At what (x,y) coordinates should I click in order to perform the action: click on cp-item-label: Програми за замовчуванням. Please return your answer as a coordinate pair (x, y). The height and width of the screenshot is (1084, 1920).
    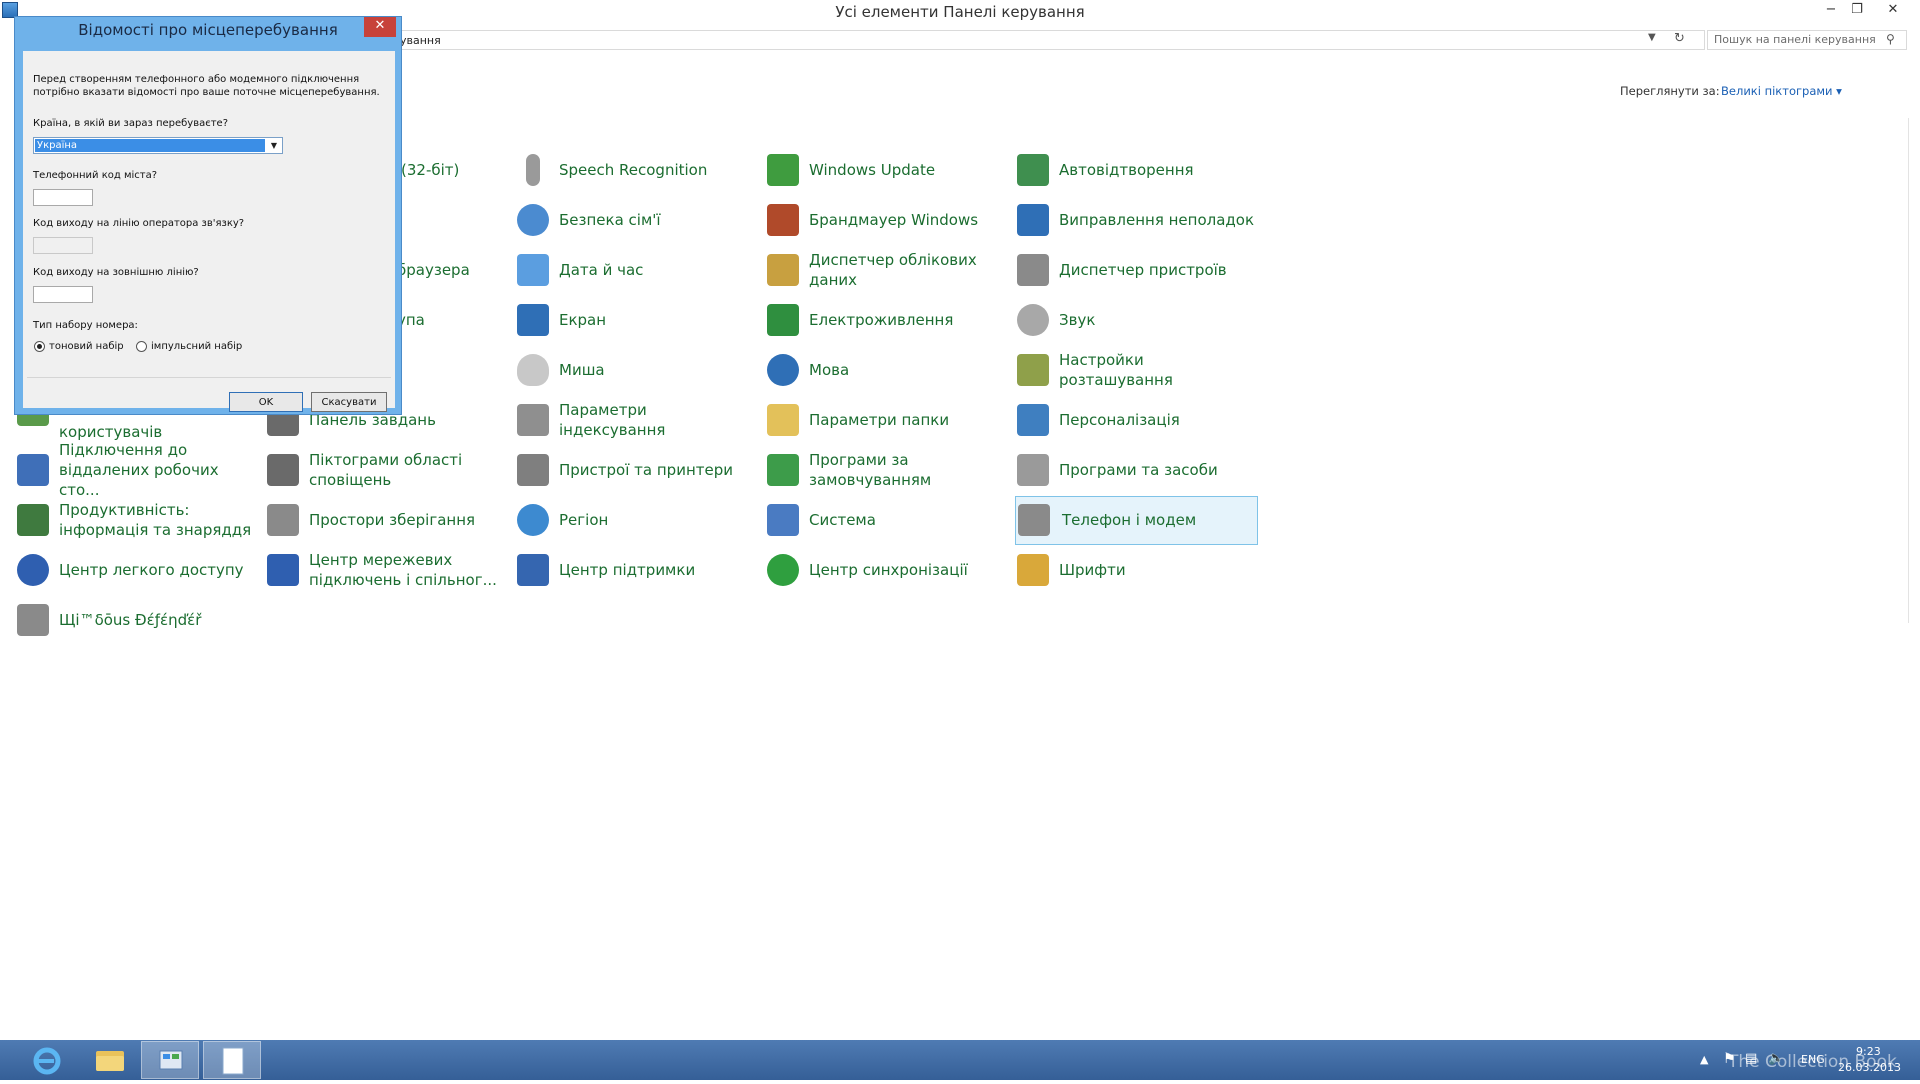
    Looking at the image, I should click on (870, 470).